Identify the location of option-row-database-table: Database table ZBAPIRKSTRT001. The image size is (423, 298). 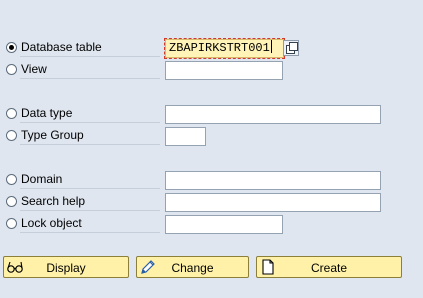
(211, 48).